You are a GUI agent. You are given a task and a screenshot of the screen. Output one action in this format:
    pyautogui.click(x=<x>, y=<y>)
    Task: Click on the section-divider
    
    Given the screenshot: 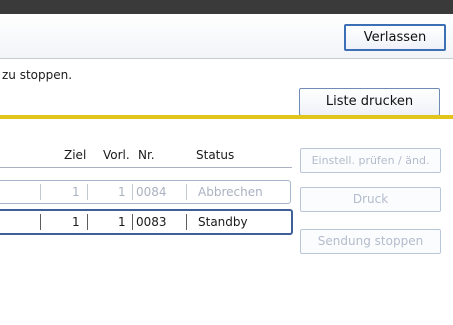 What is the action you would take?
    pyautogui.click(x=226, y=117)
    